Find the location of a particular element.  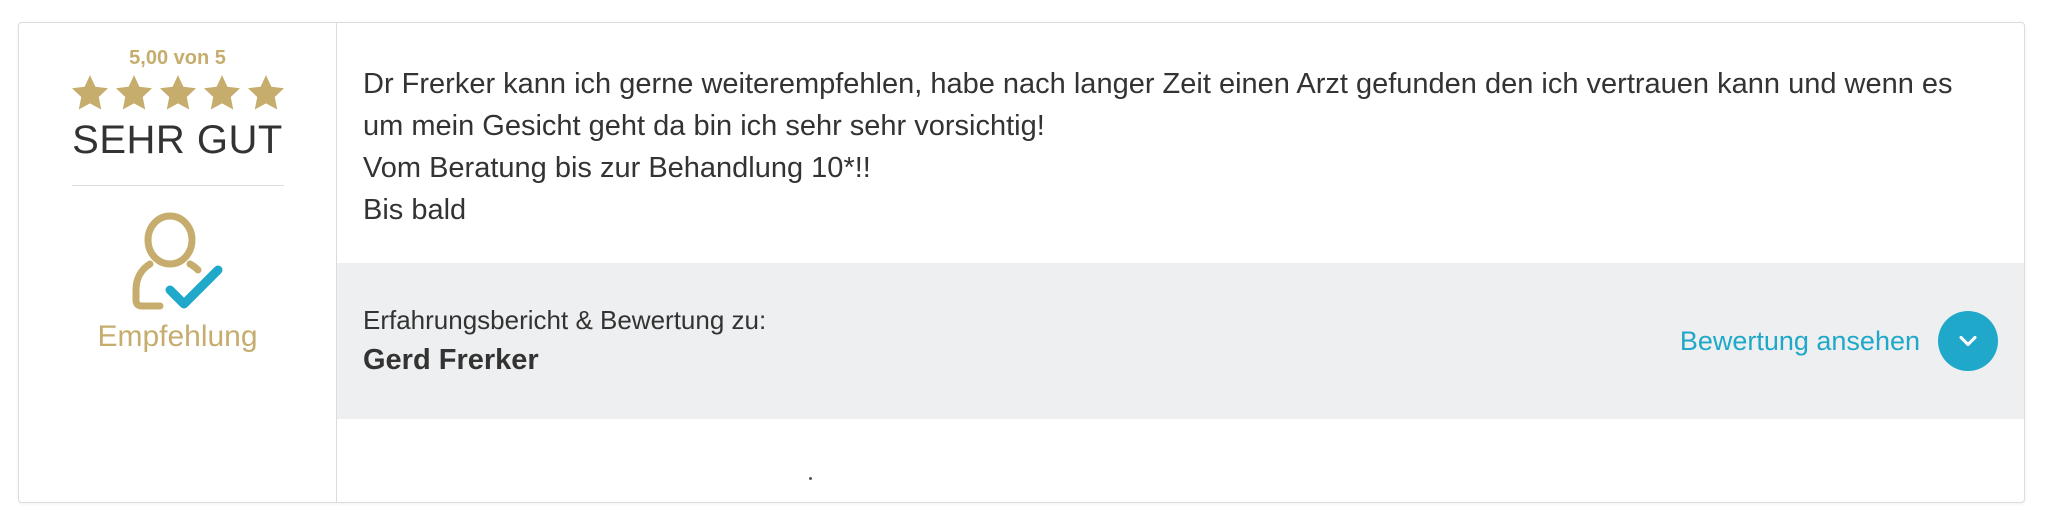

view-review-link: Bewertung ansehen is located at coordinates (1839, 341).